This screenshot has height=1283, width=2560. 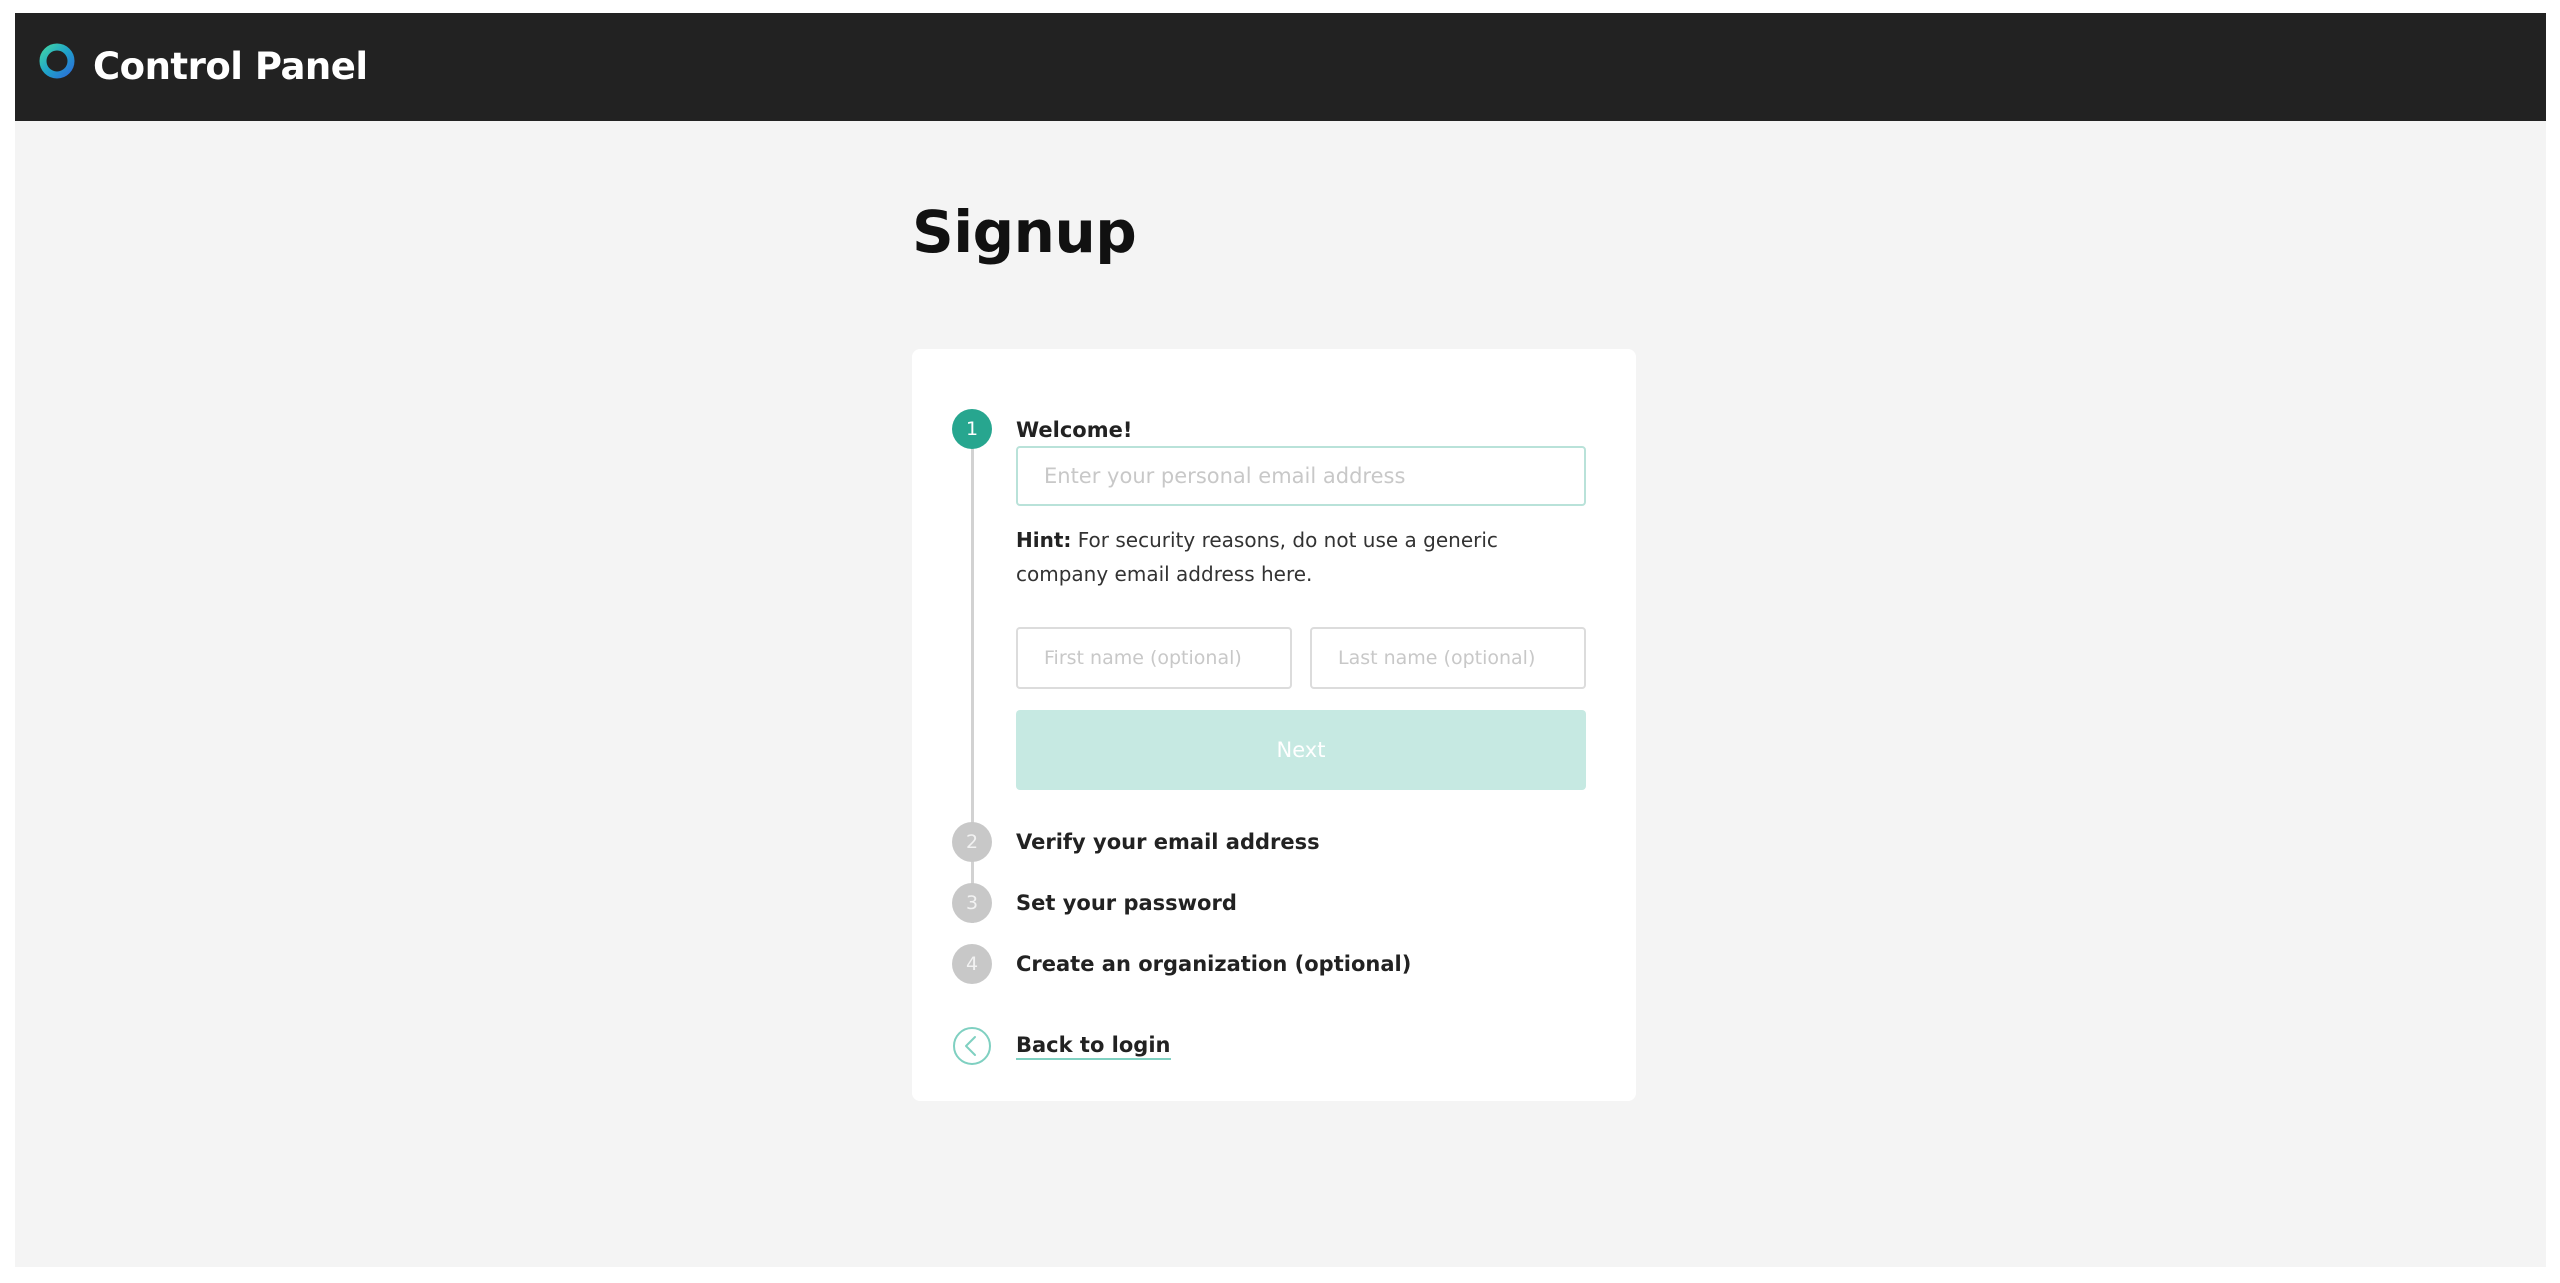 I want to click on step-1-label: Welcome!, so click(x=1074, y=430).